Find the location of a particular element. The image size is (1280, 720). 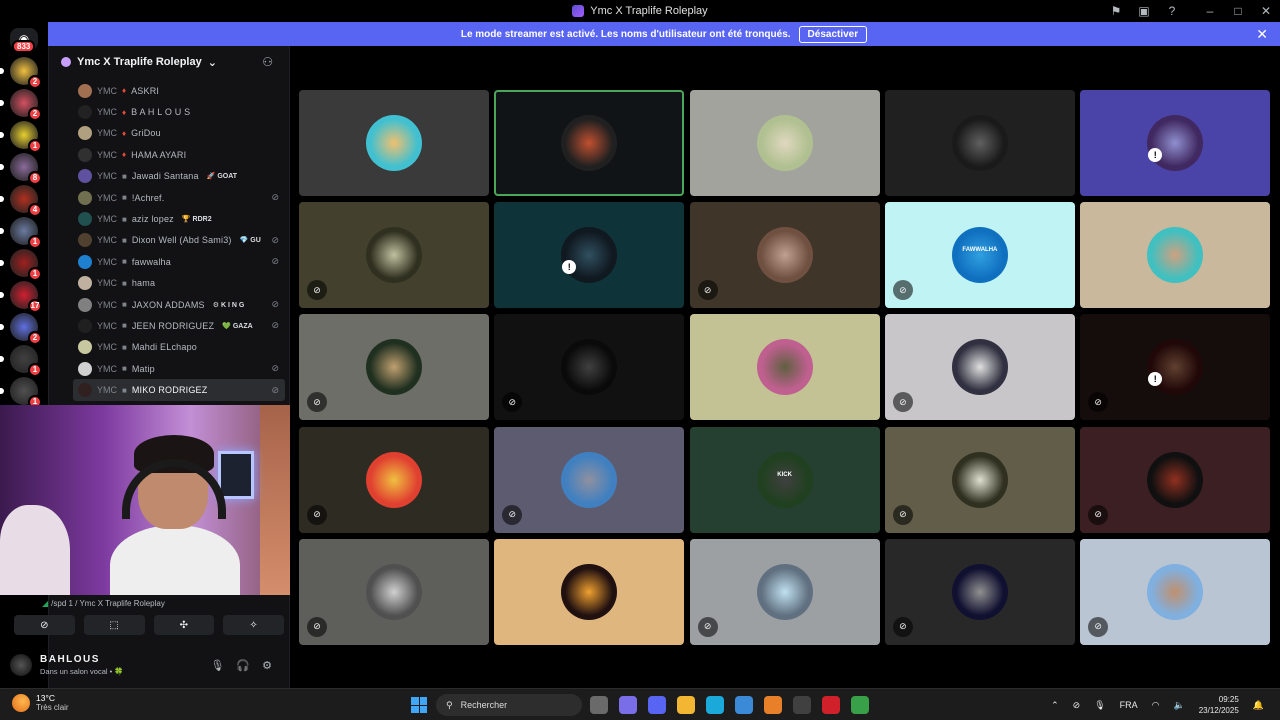

voice-member: YMC ■ fawwalha ⊘ is located at coordinates (179, 261).